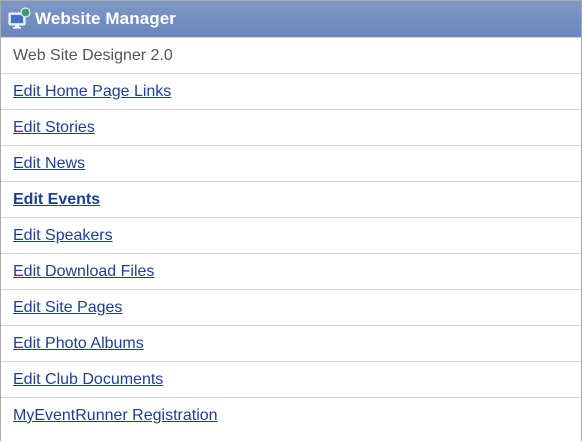 This screenshot has width=584, height=442. What do you see at coordinates (63, 236) in the screenshot?
I see `edit-speakers-link: Edit Speakers` at bounding box center [63, 236].